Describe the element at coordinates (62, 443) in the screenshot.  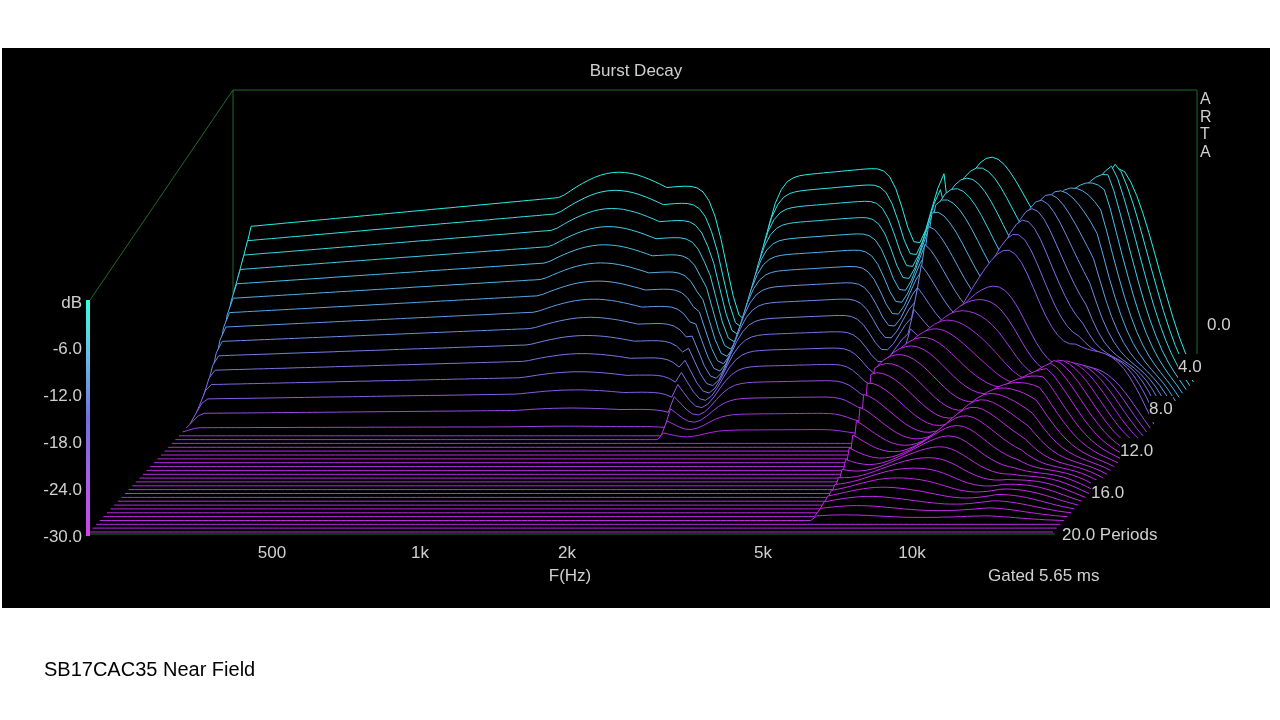
I see `y-axis-tick-label: -18.0` at that location.